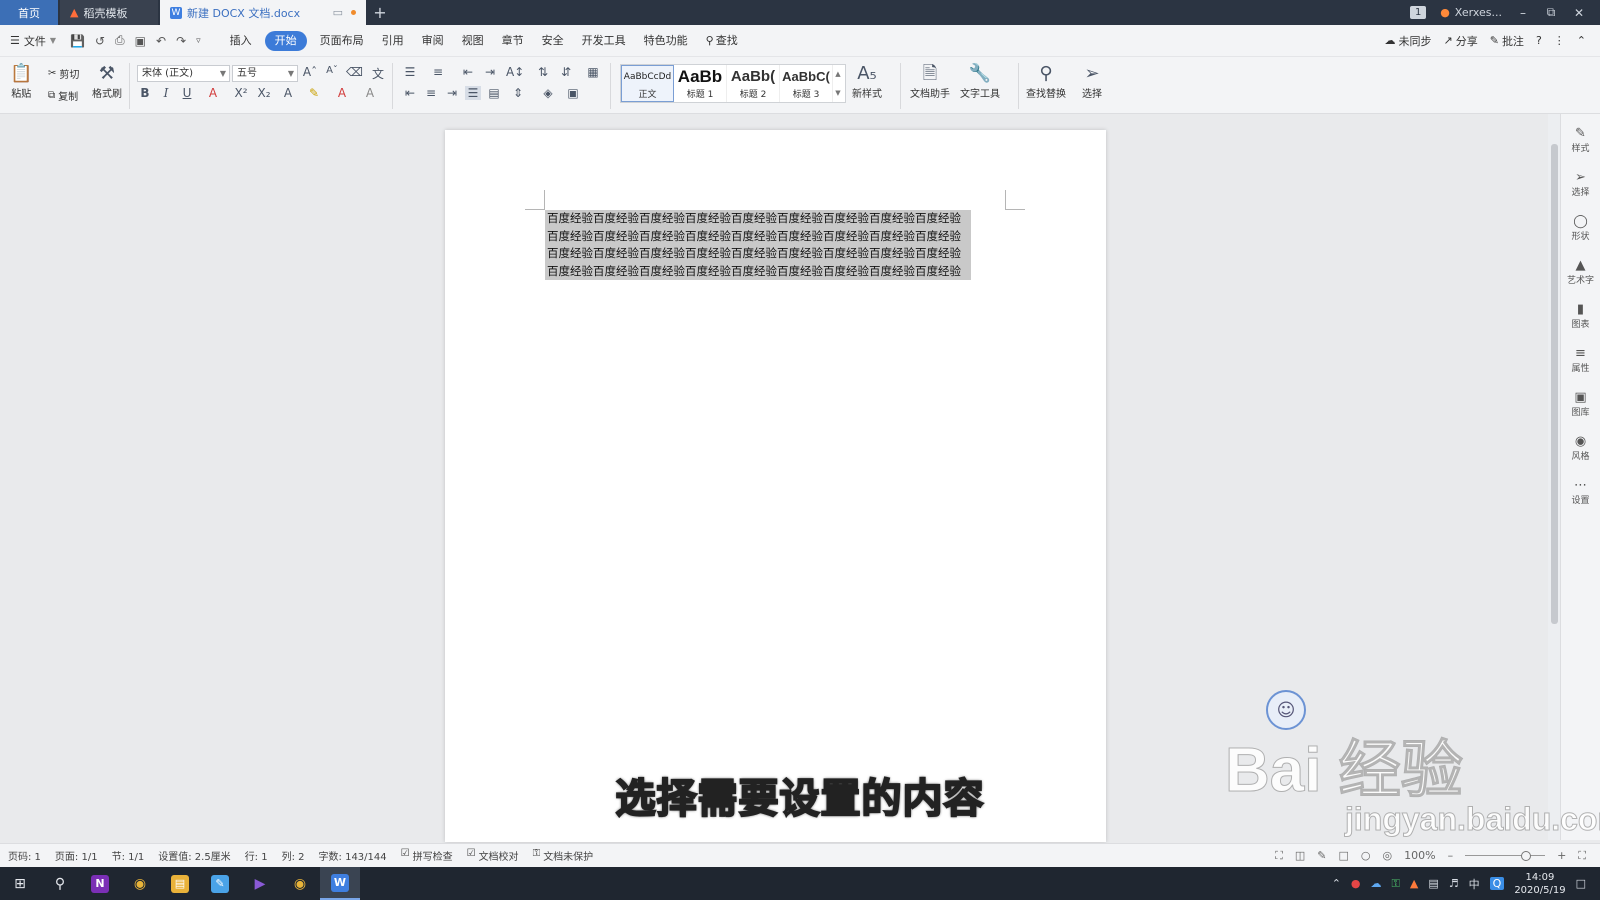  Describe the element at coordinates (1580, 362) in the screenshot. I see `side-properties: ≡ 属性` at that location.